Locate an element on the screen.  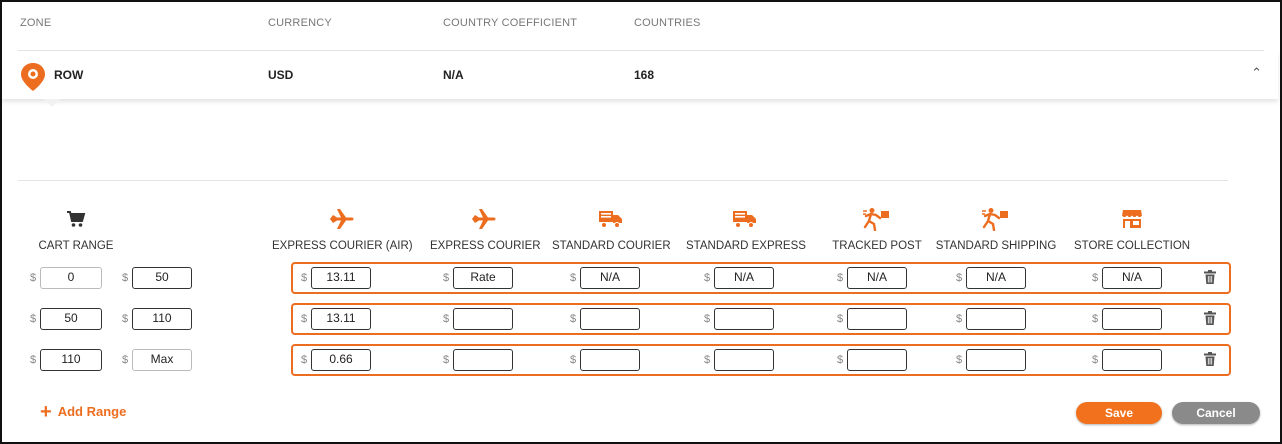
col-standard-shipping-label: STANDARD SHIPPING is located at coordinates (996, 246).